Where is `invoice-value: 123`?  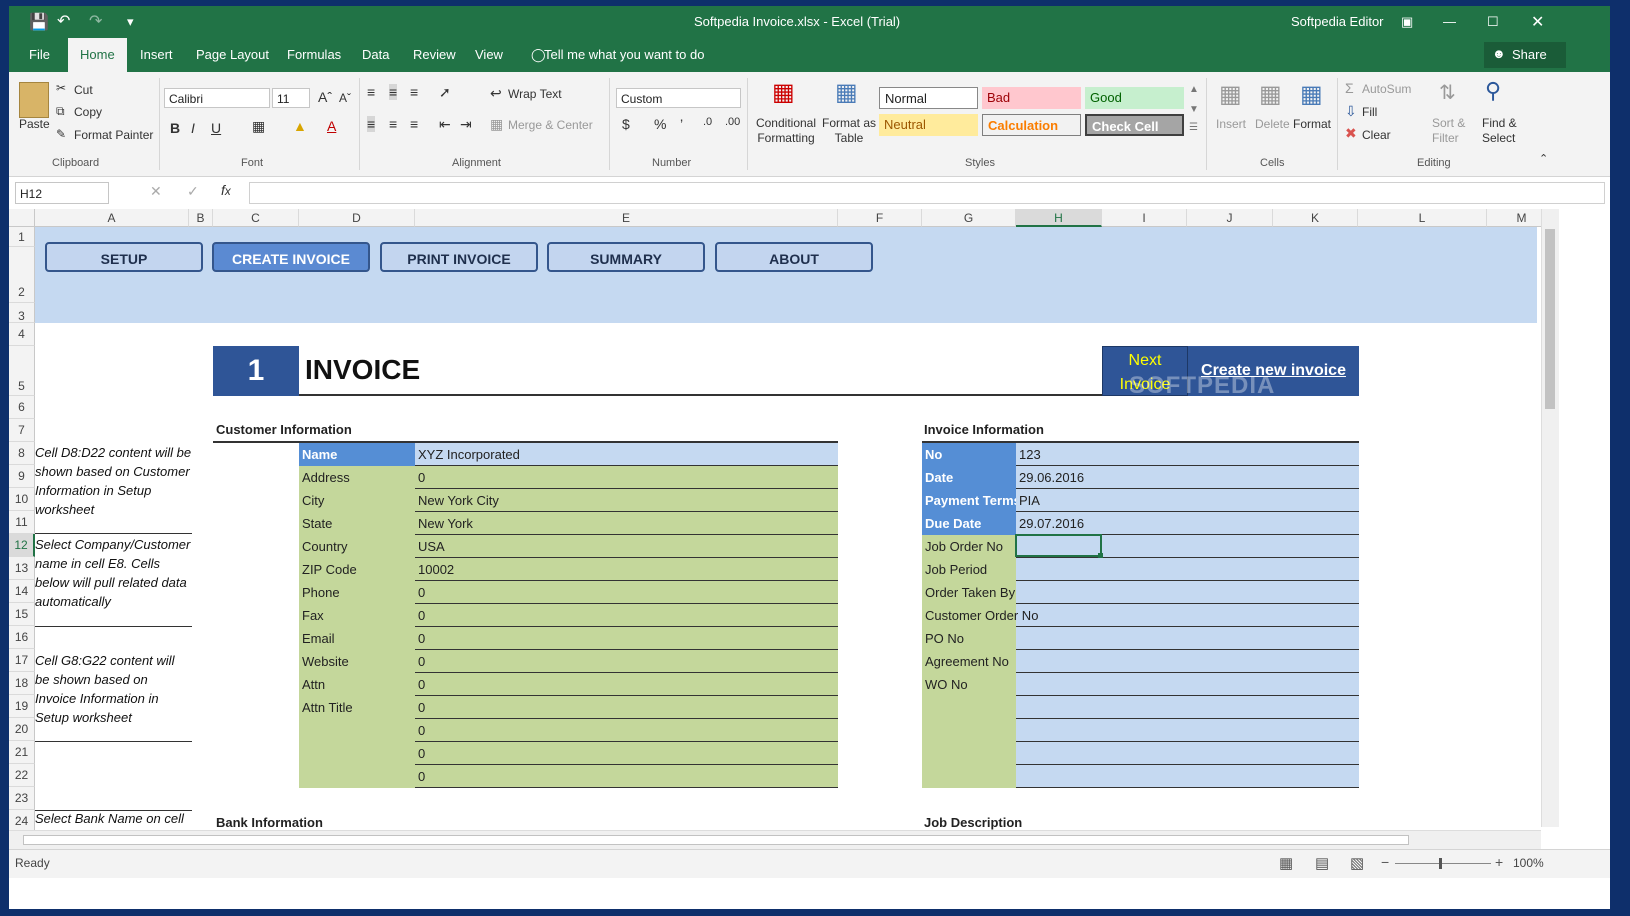
invoice-value: 123 is located at coordinates (1187, 454).